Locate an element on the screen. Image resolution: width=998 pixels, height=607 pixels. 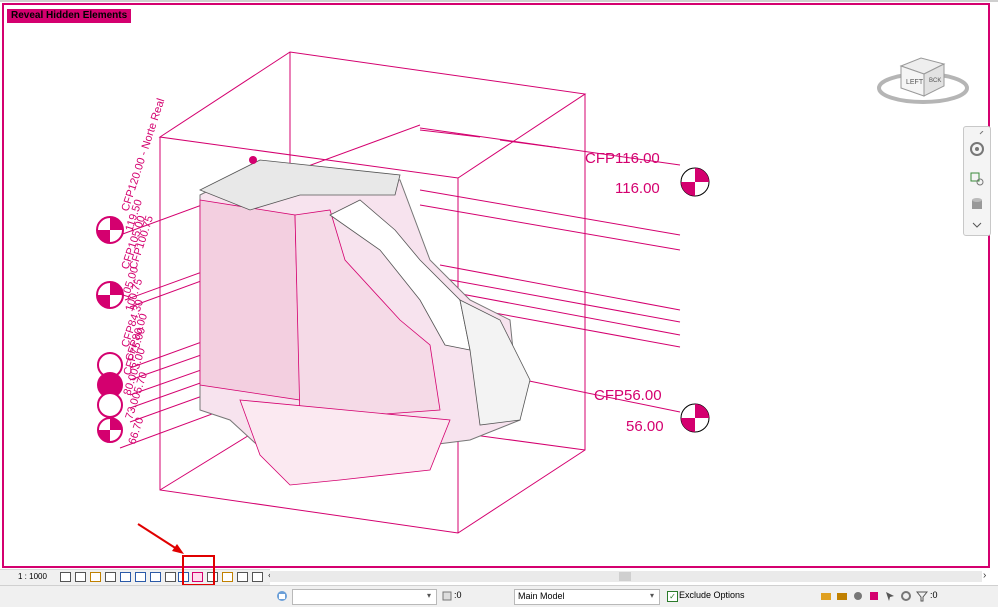
design-option-value: Main Model is located at coordinates (541, 596).